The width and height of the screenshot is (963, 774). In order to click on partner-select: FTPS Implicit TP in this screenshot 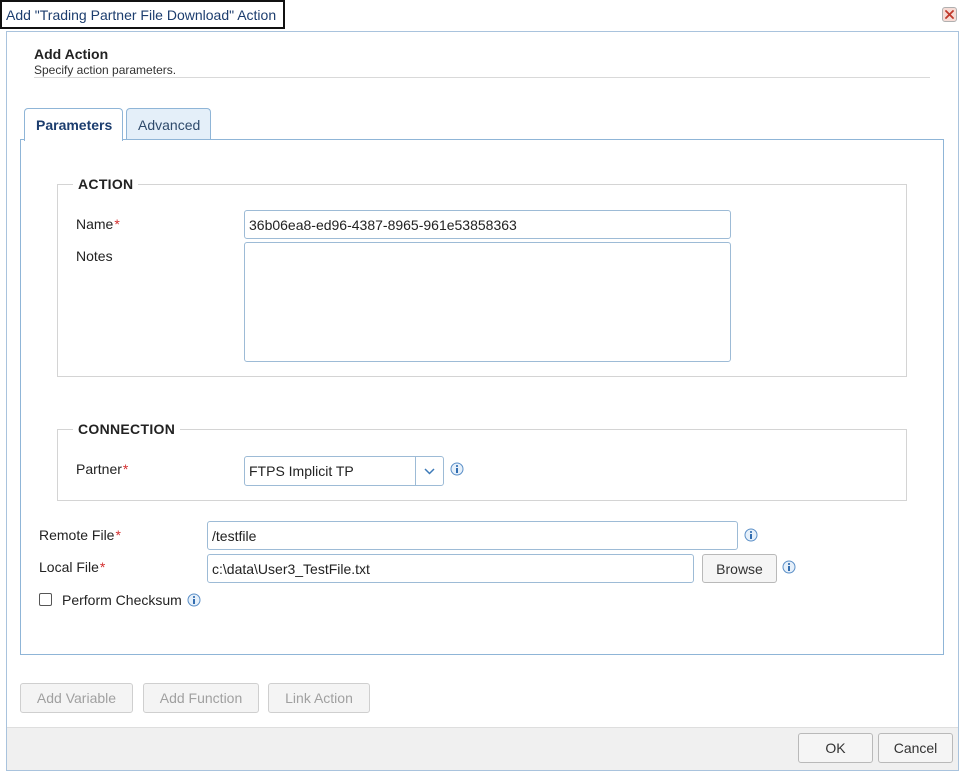, I will do `click(344, 471)`.